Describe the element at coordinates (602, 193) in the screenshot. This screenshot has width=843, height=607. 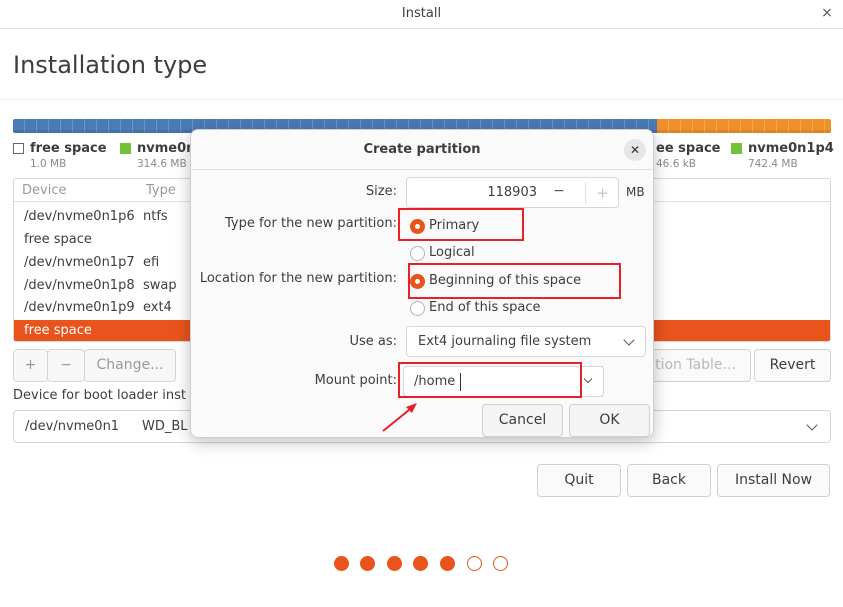
I see `size-increment-button: +` at that location.